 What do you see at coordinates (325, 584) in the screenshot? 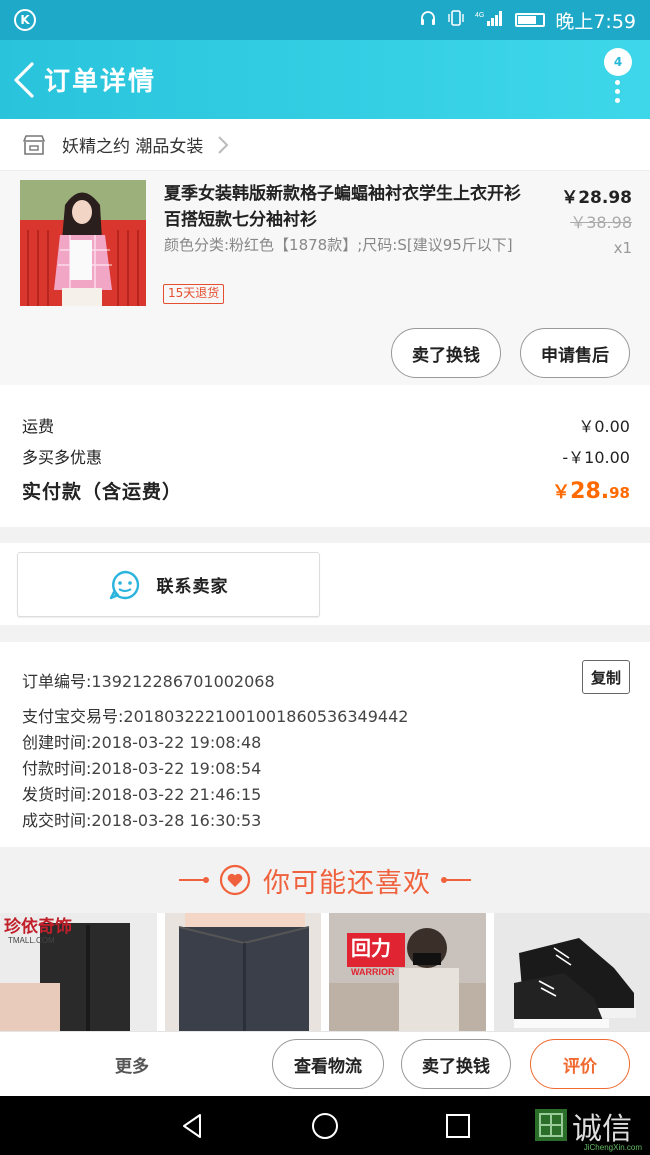
I see `contact-section: 联系卖家` at bounding box center [325, 584].